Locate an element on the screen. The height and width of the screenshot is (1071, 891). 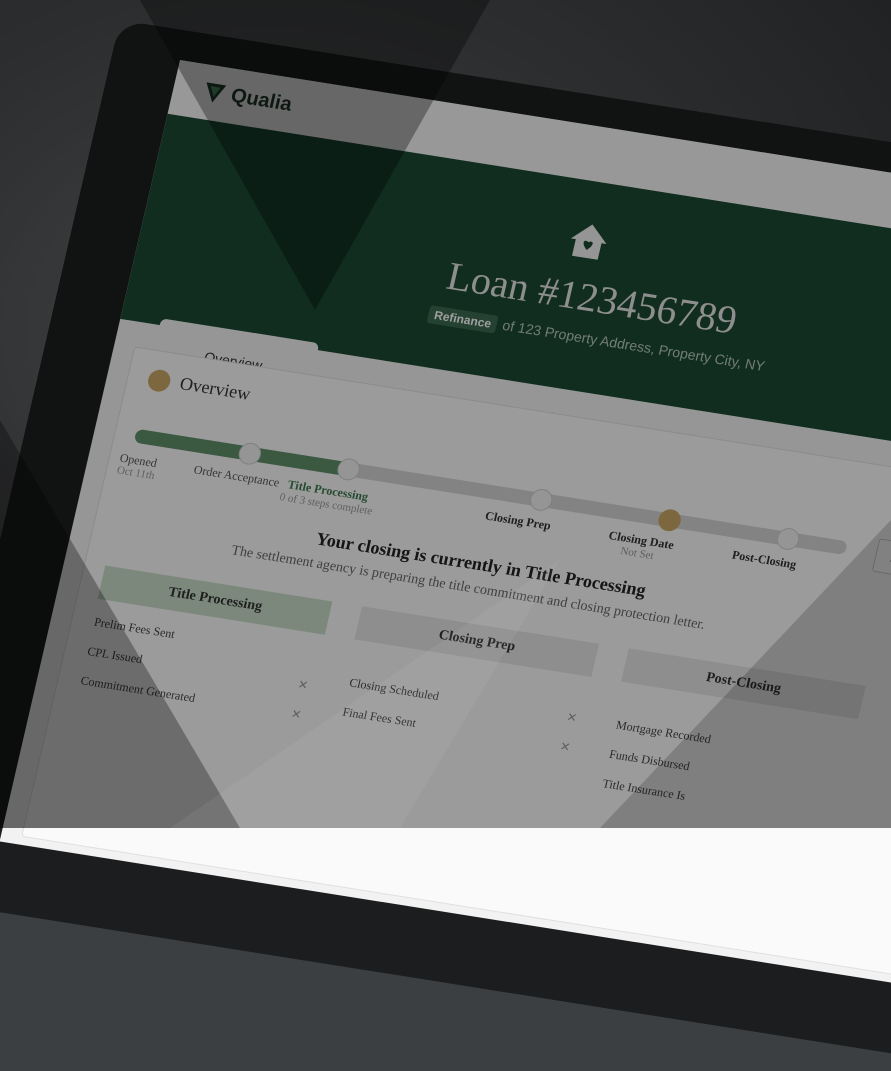
task-item: Funds Disbursed is located at coordinates (649, 760).